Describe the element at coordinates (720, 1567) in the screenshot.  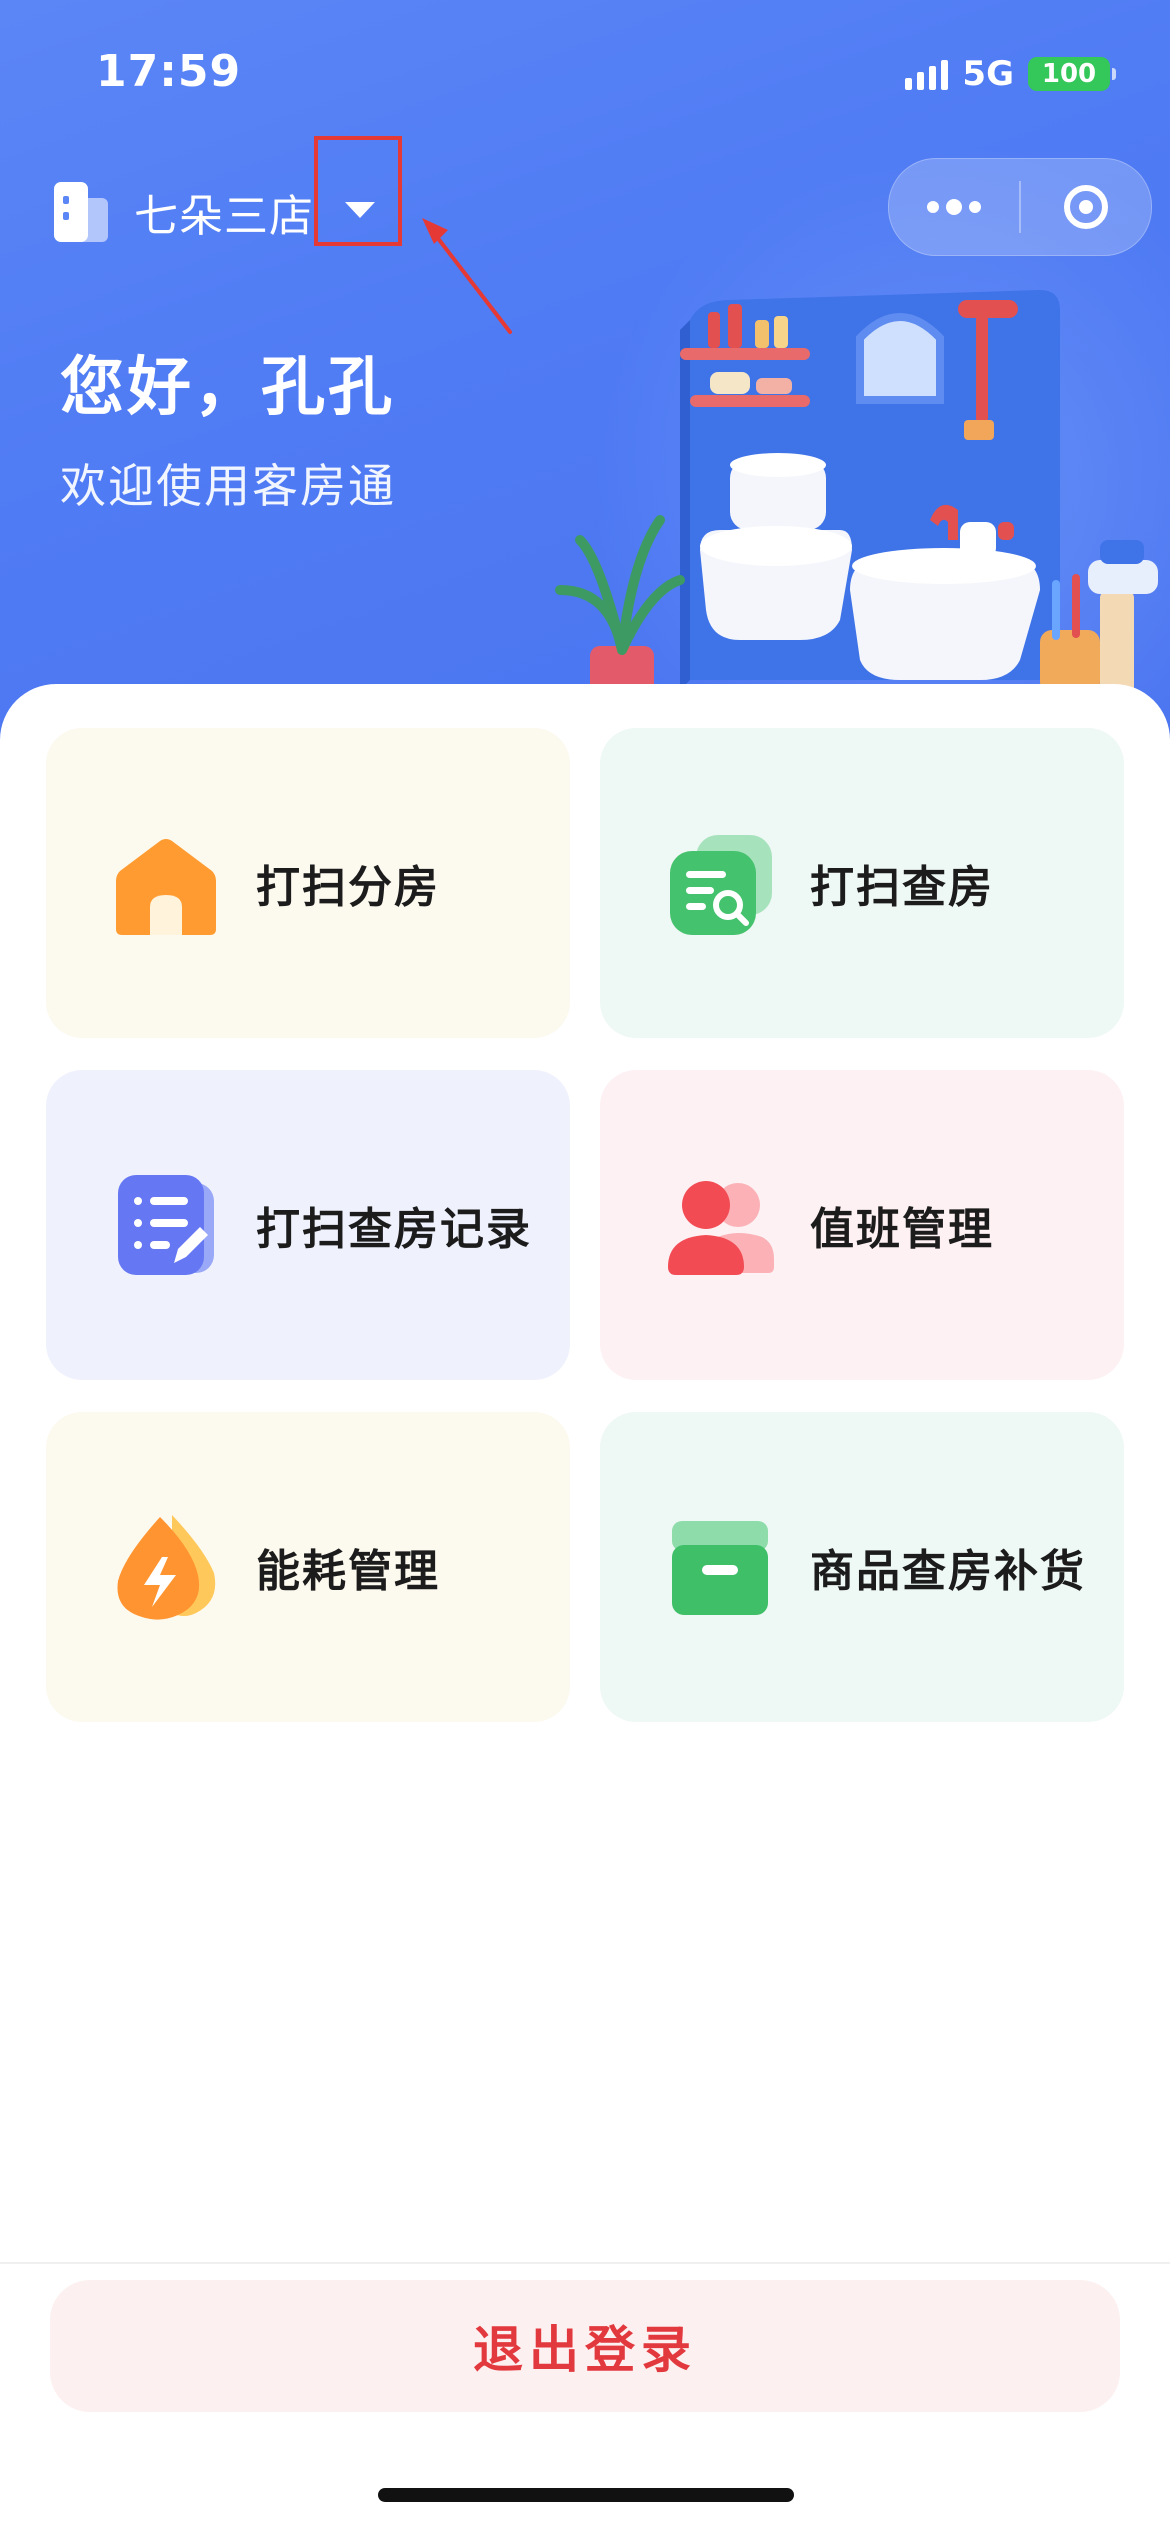
I see `archive-box-icon` at that location.